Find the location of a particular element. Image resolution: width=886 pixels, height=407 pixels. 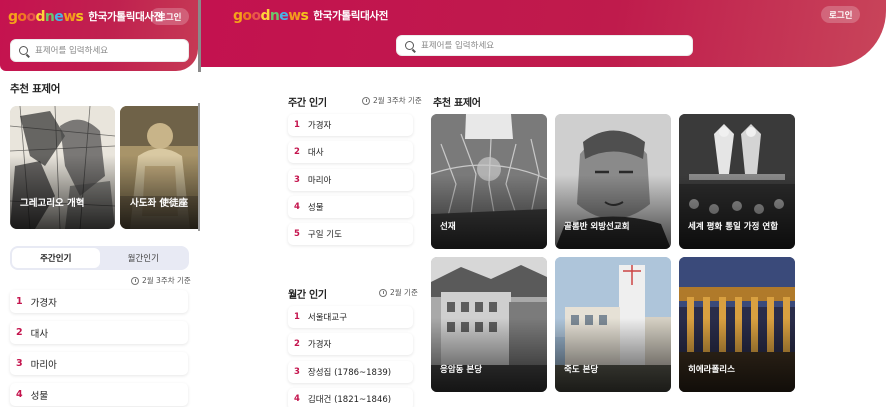

rank-text: 구일 기도 is located at coordinates (324, 235).